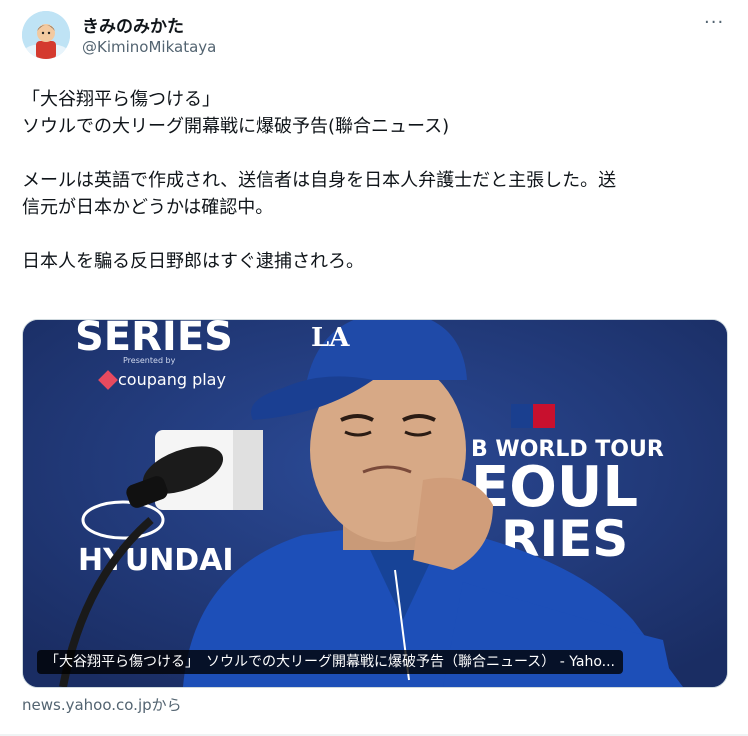 The width and height of the screenshot is (748, 736). What do you see at coordinates (148, 207) in the screenshot?
I see `tweet-line: 信元が日本かどうかは確認中。` at bounding box center [148, 207].